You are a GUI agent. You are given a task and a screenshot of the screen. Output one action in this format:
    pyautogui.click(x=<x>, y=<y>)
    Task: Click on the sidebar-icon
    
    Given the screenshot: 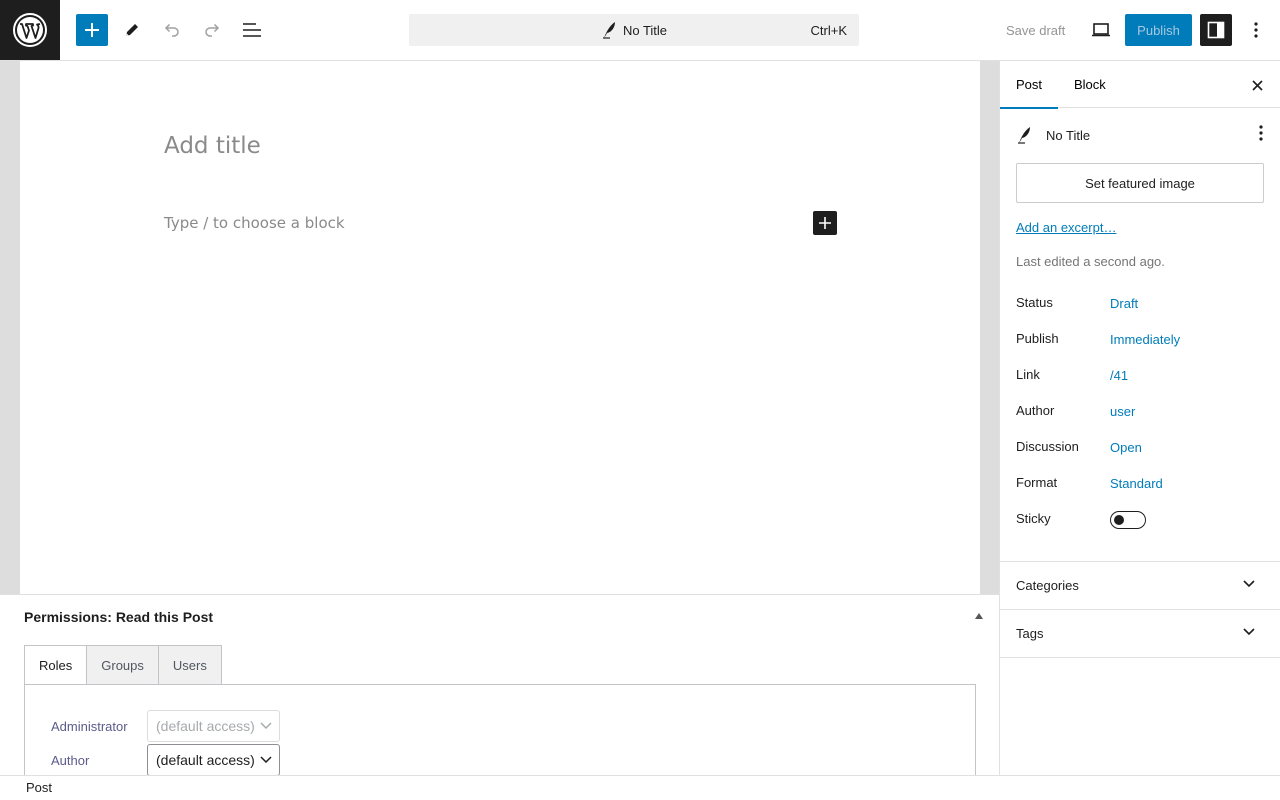 What is the action you would take?
    pyautogui.click(x=1216, y=30)
    